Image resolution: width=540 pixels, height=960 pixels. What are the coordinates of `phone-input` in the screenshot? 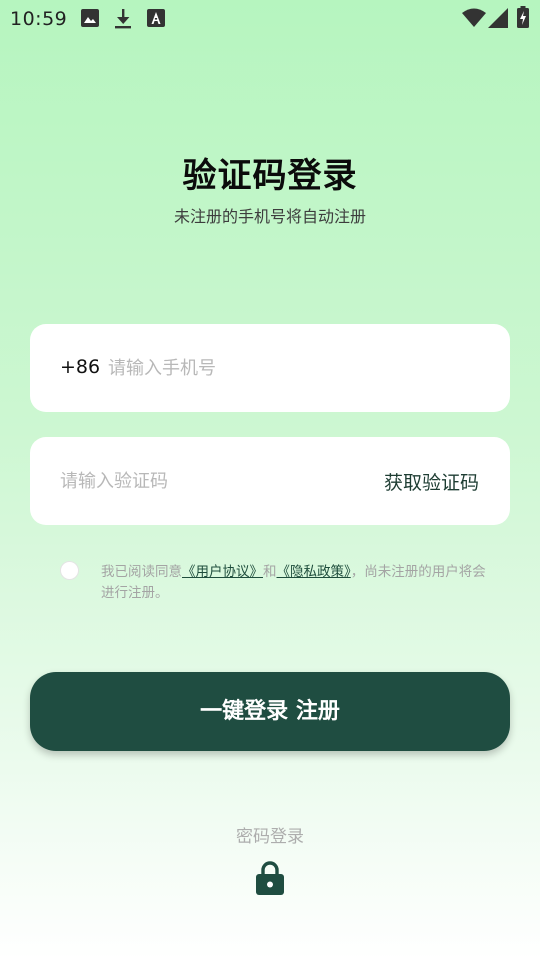 It's located at (293, 368).